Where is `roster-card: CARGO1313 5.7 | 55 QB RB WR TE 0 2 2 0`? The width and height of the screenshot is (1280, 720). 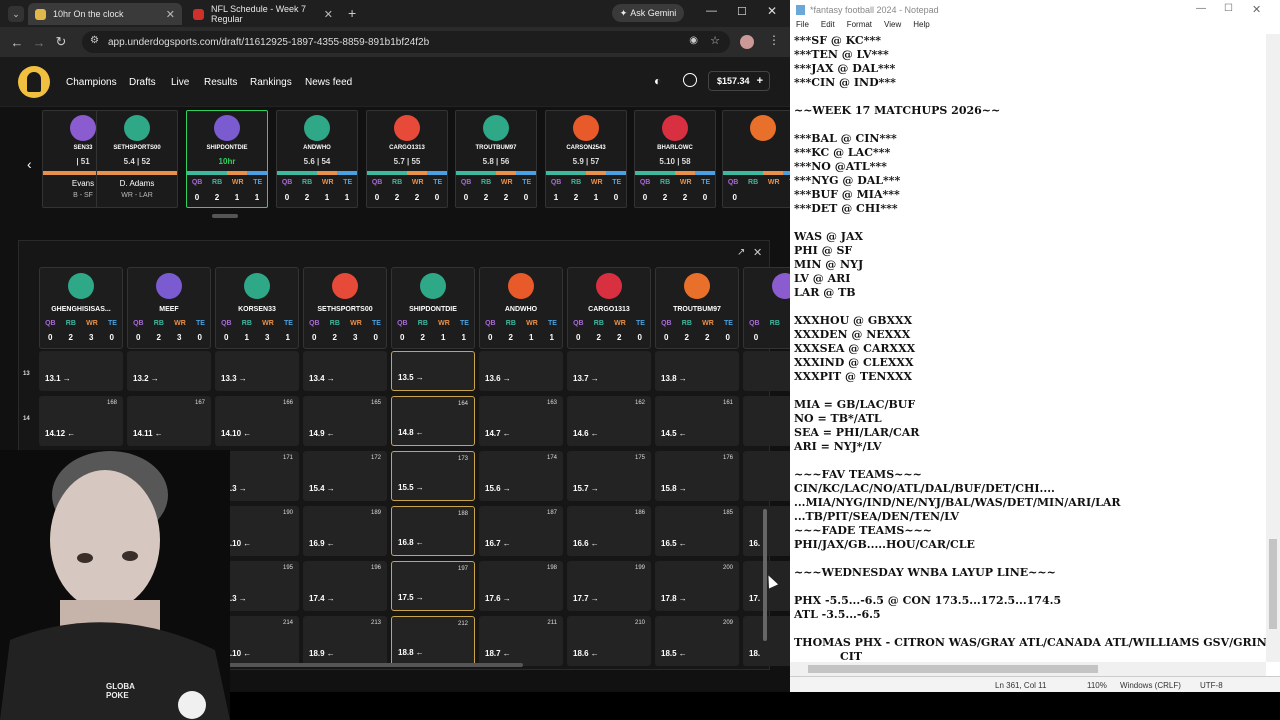 roster-card: CARGO1313 5.7 | 55 QB RB WR TE 0 2 2 0 is located at coordinates (407, 159).